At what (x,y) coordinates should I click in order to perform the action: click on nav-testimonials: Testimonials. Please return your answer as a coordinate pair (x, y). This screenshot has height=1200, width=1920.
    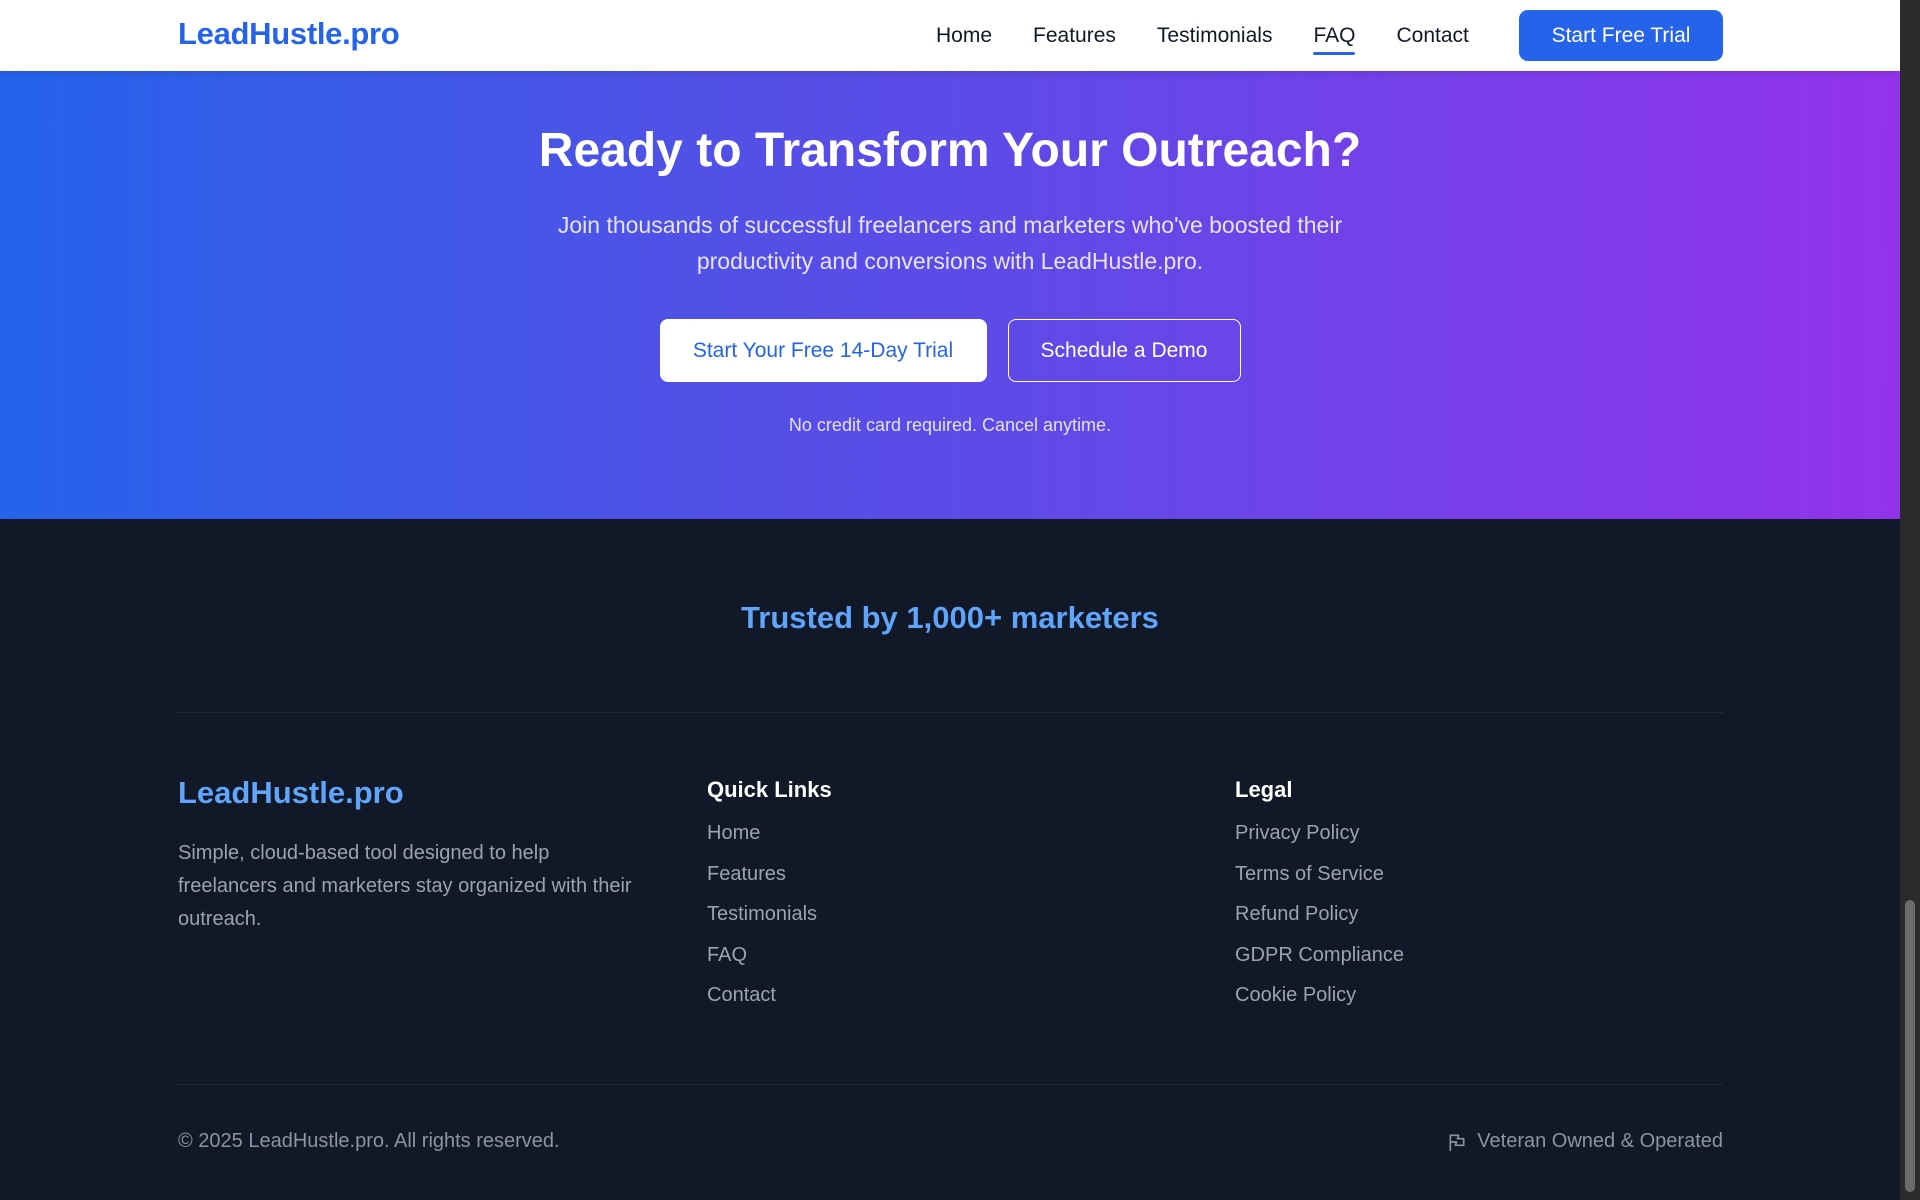
    Looking at the image, I should click on (1215, 36).